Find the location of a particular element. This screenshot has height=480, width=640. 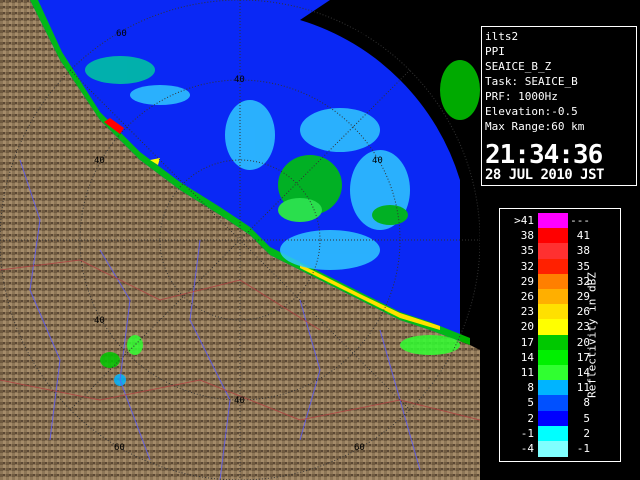

legend-max-label: 23 is located at coordinates (583, 327).